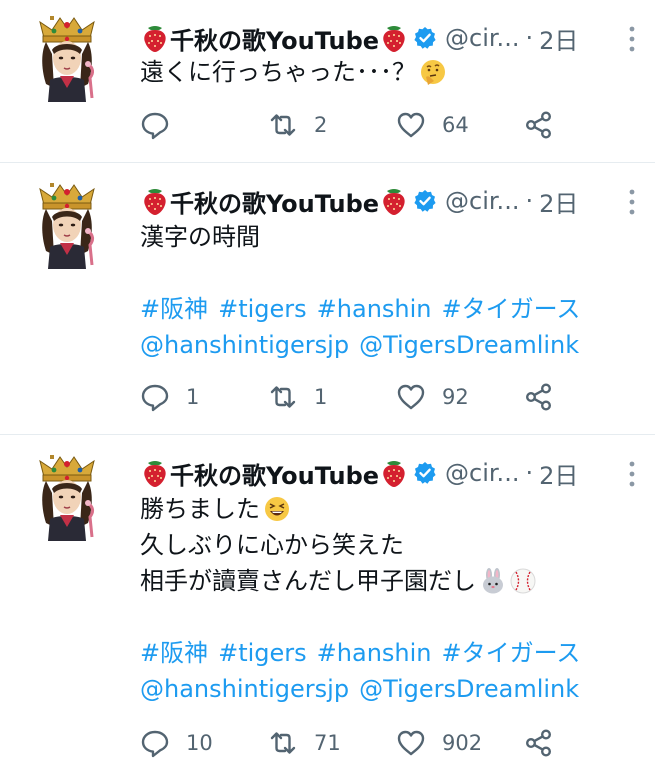 Image resolution: width=655 pixels, height=770 pixels. I want to click on tweet-actions: 2 64, so click(350, 125).